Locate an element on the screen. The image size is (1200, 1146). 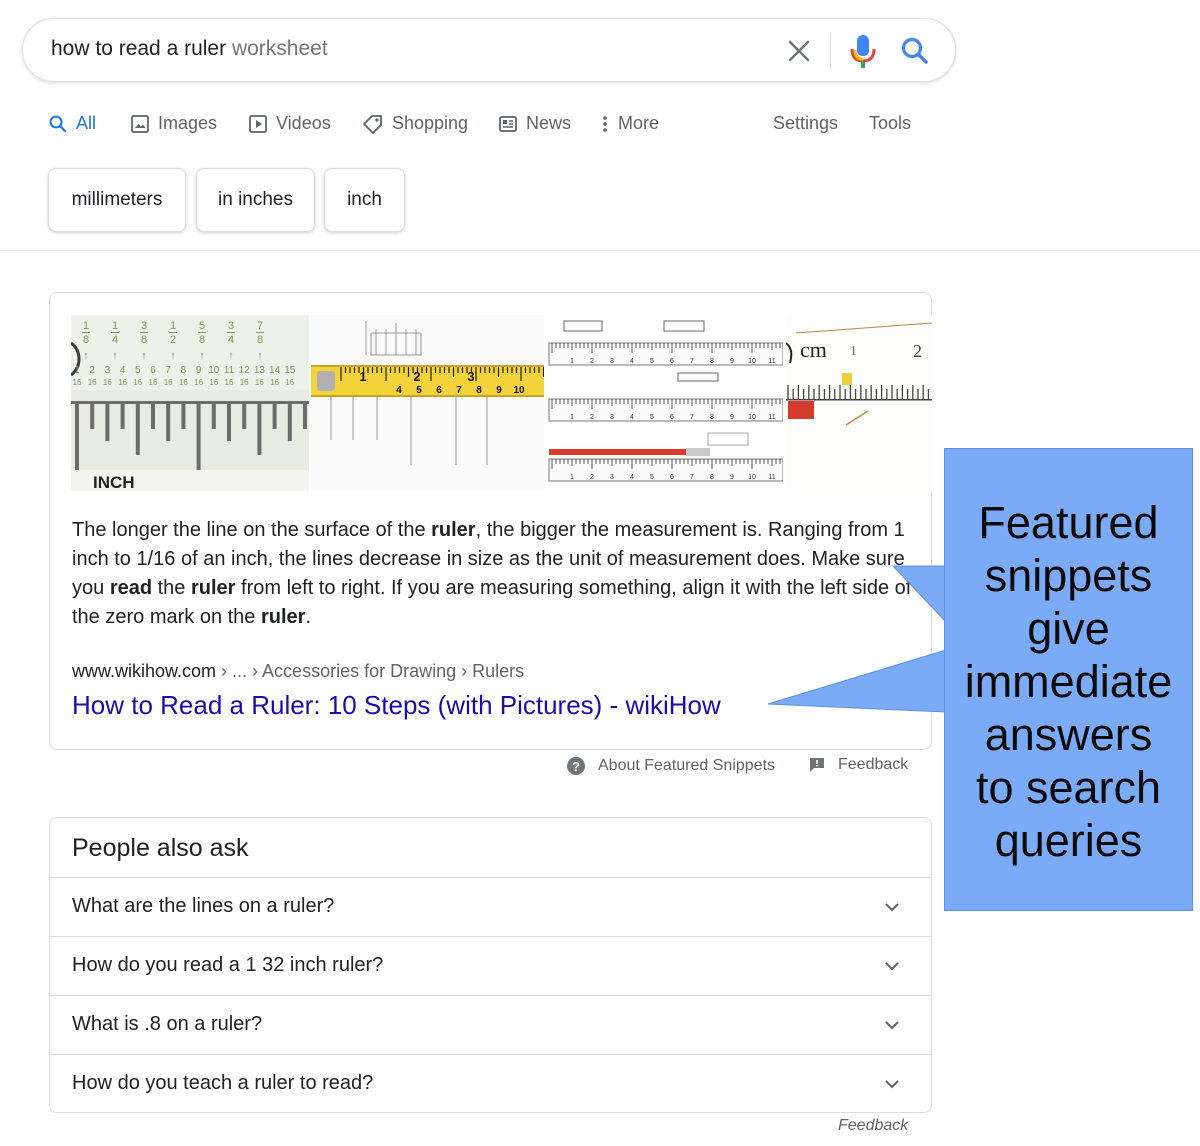
callout-line: give is located at coordinates (1068, 628).